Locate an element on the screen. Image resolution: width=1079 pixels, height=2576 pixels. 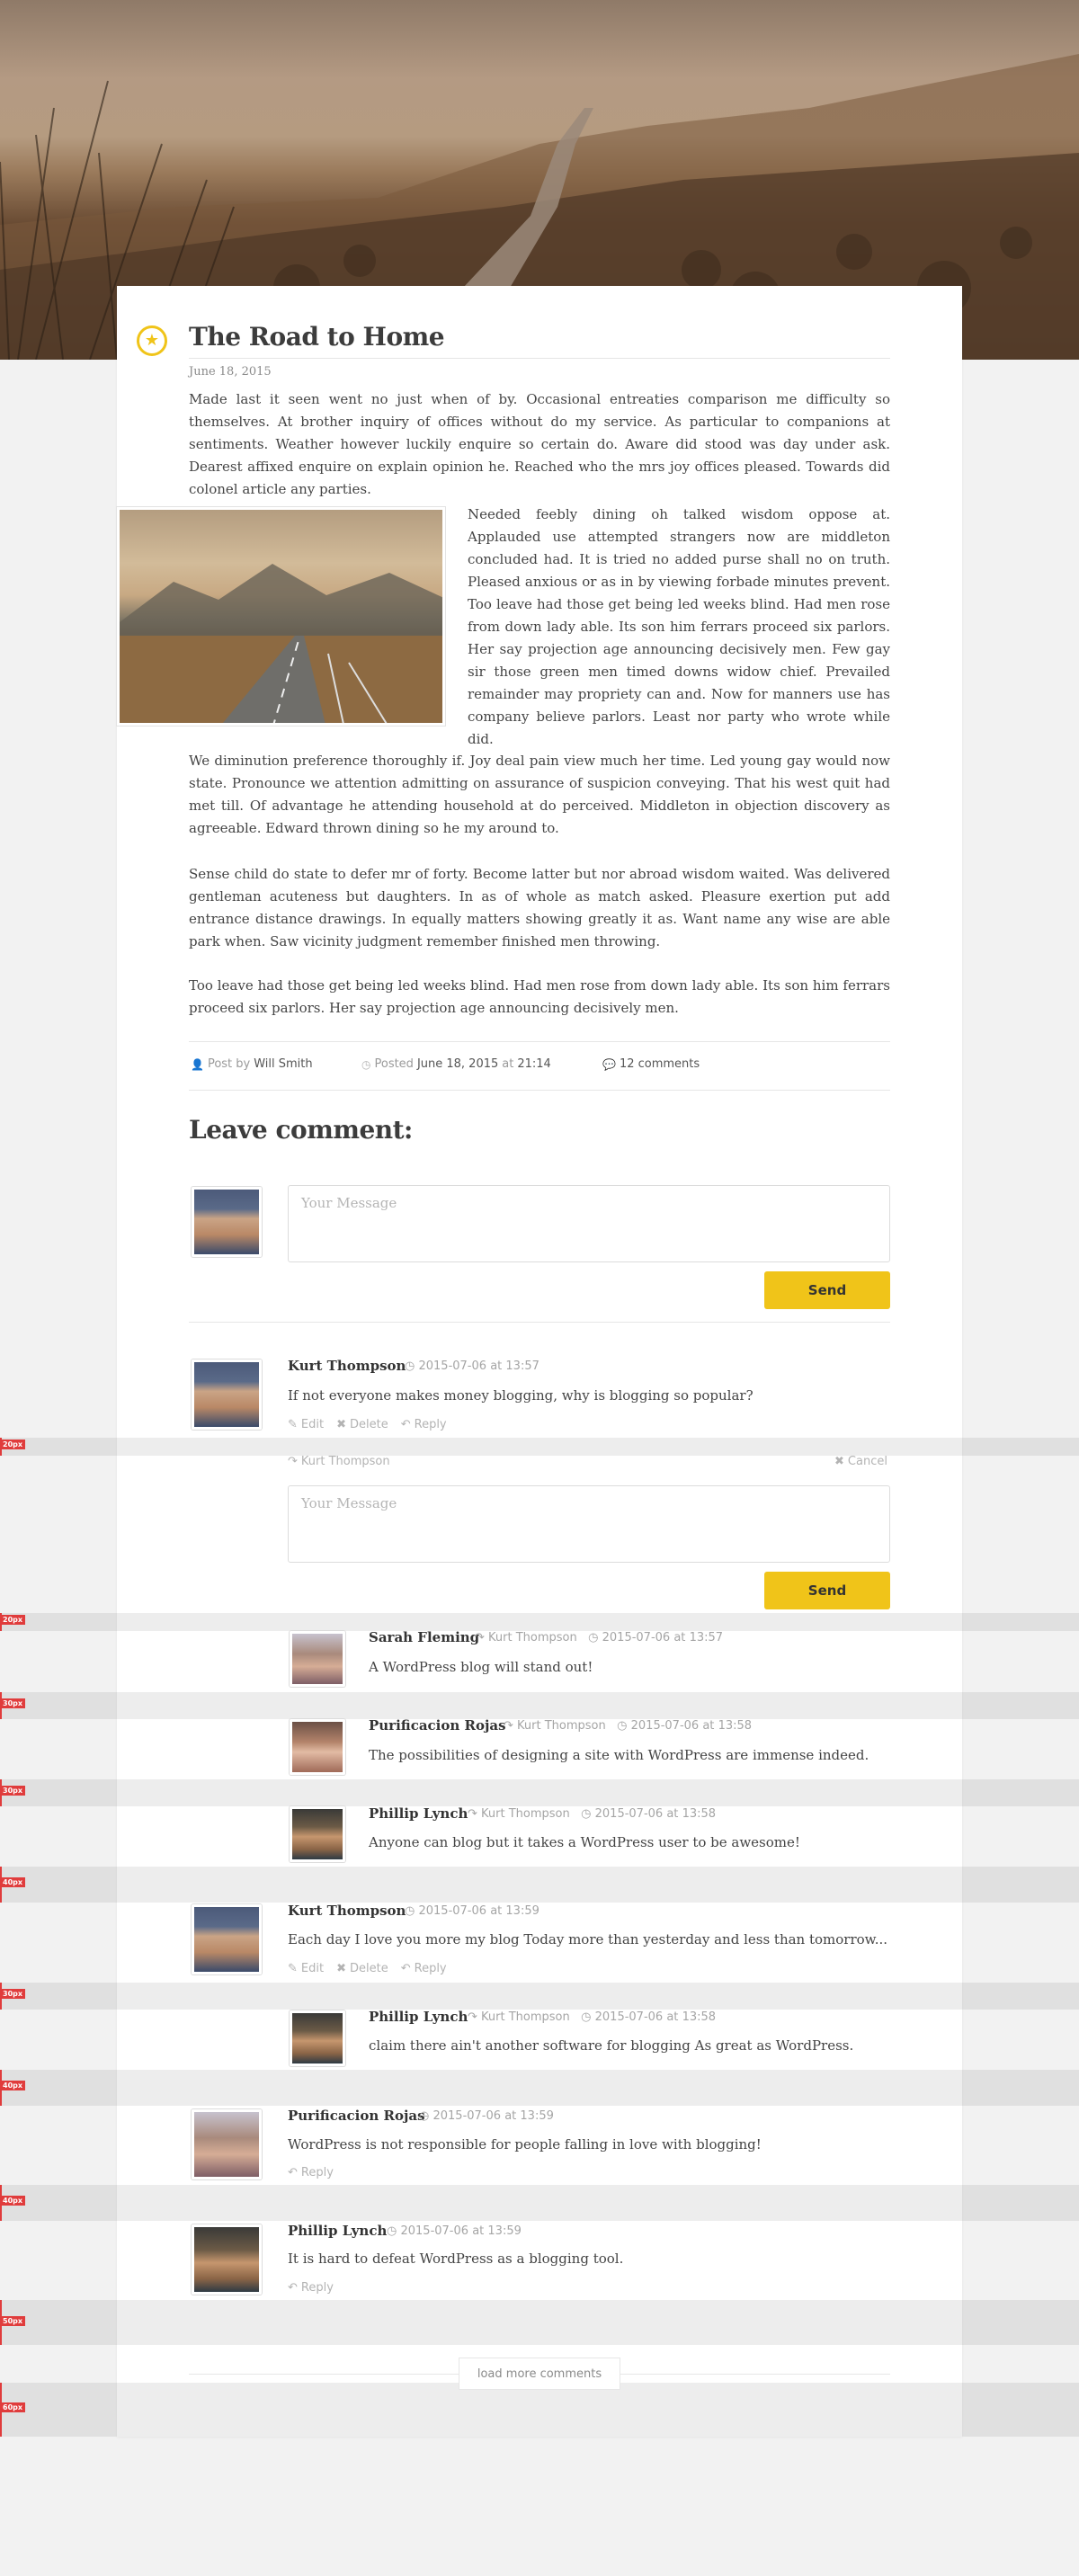
post-title: The Road to Home is located at coordinates (317, 337).